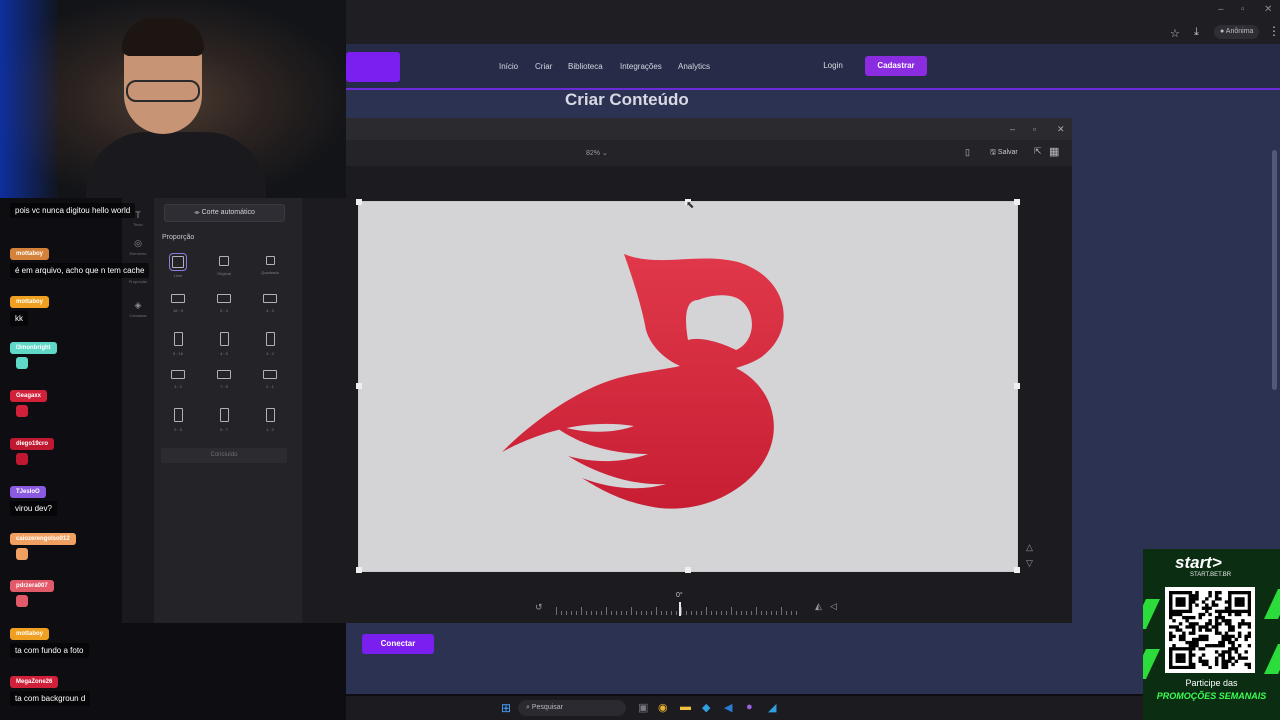 This screenshot has height=720, width=1280. What do you see at coordinates (896, 66) in the screenshot?
I see `signup-button: Cadastrar` at bounding box center [896, 66].